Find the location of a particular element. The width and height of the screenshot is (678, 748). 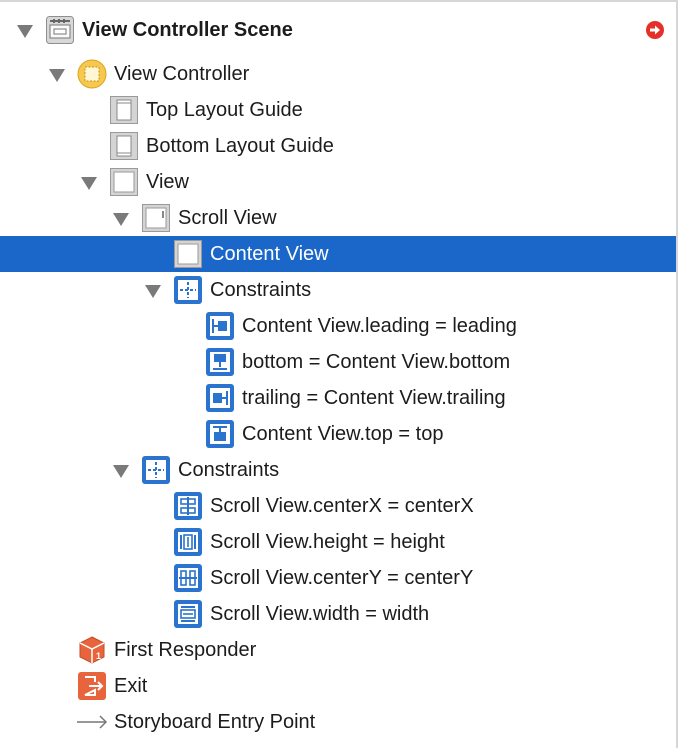

scroll-view-icon is located at coordinates (156, 218).